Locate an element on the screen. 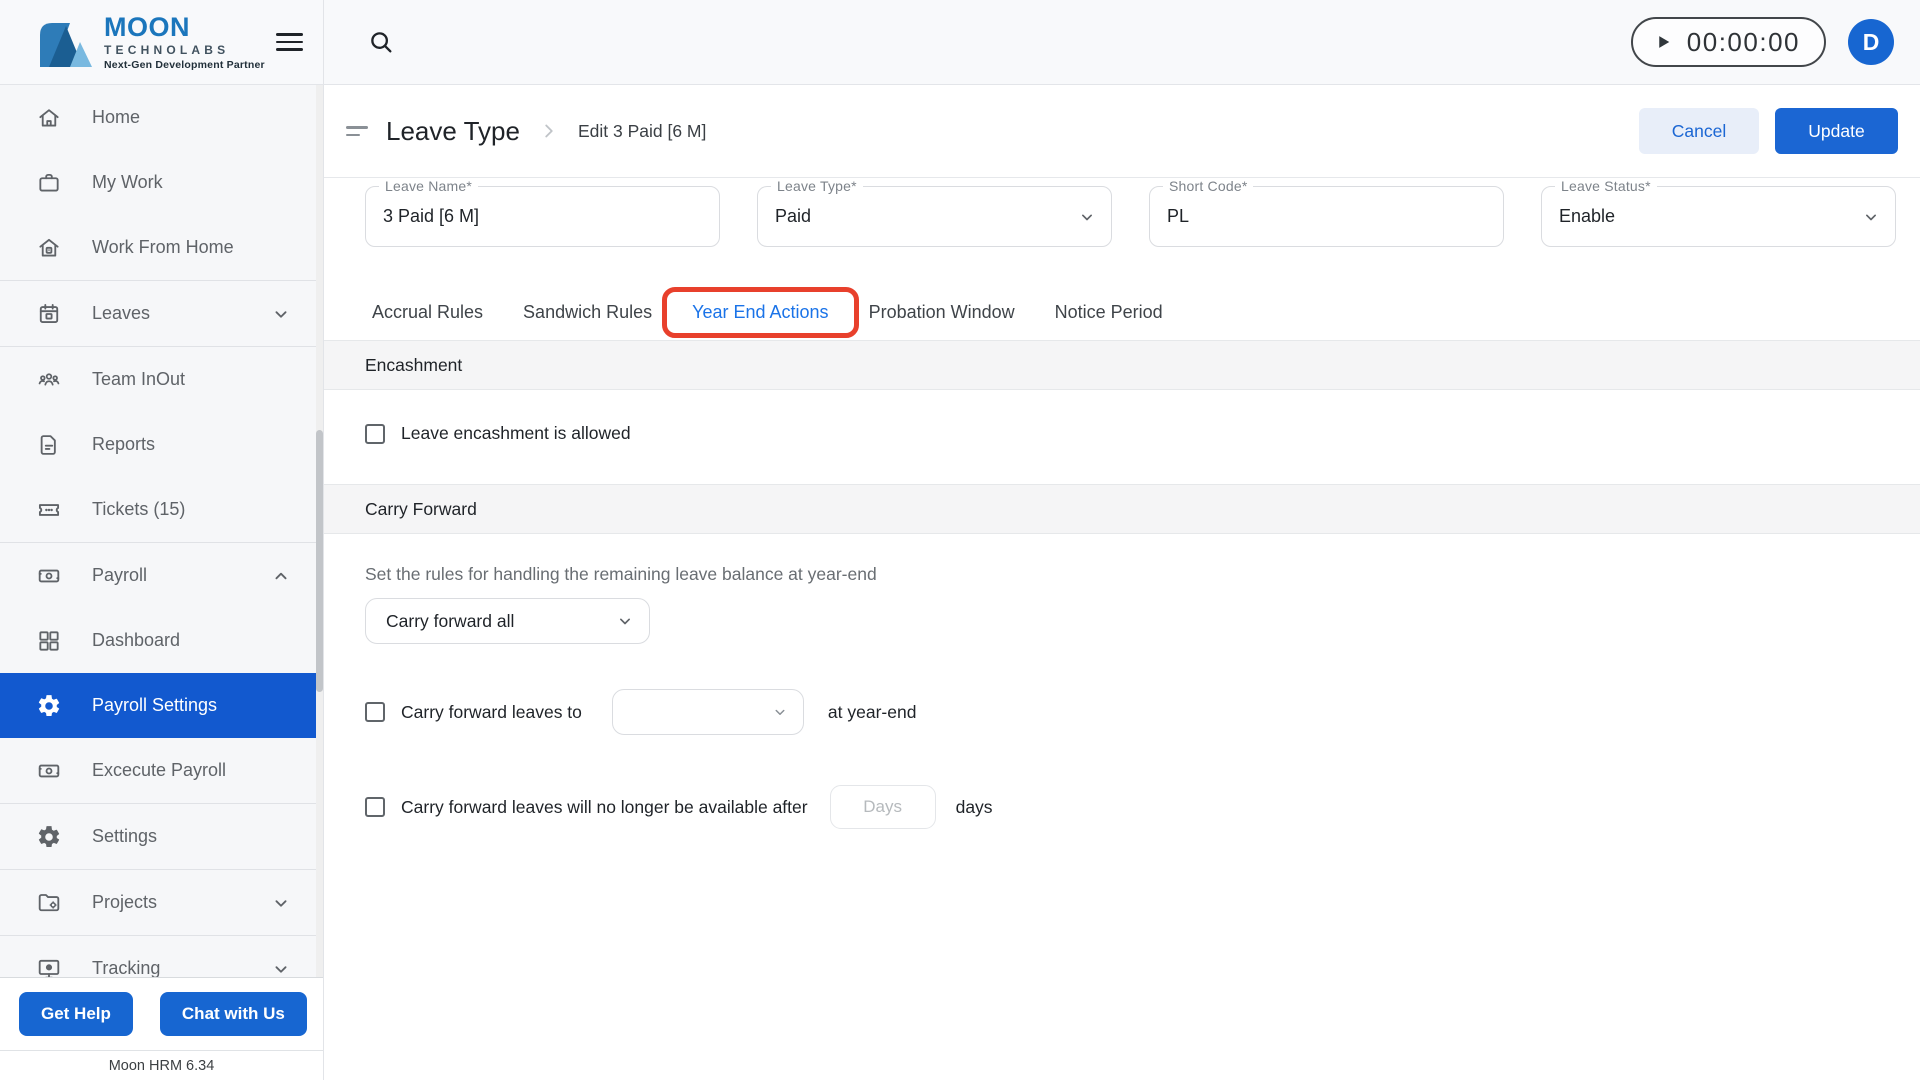  sidebar-item-dashboard: Dashboard is located at coordinates (158, 640).